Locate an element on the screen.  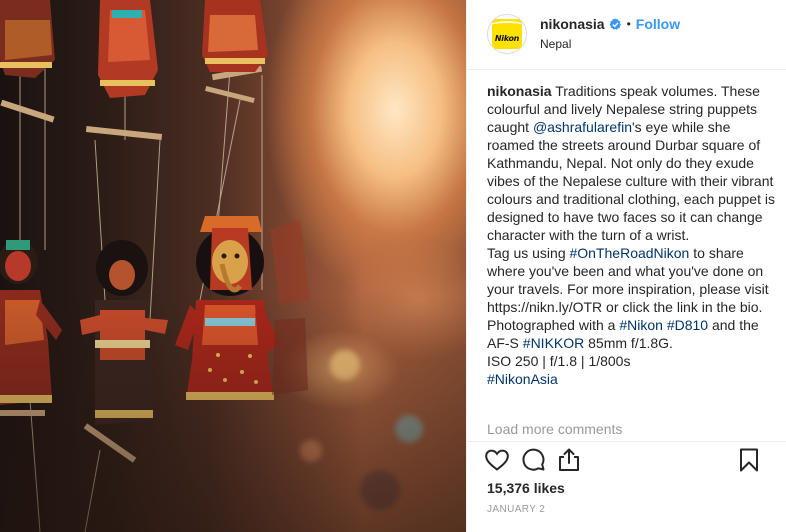
follow-button: Follow is located at coordinates (658, 24).